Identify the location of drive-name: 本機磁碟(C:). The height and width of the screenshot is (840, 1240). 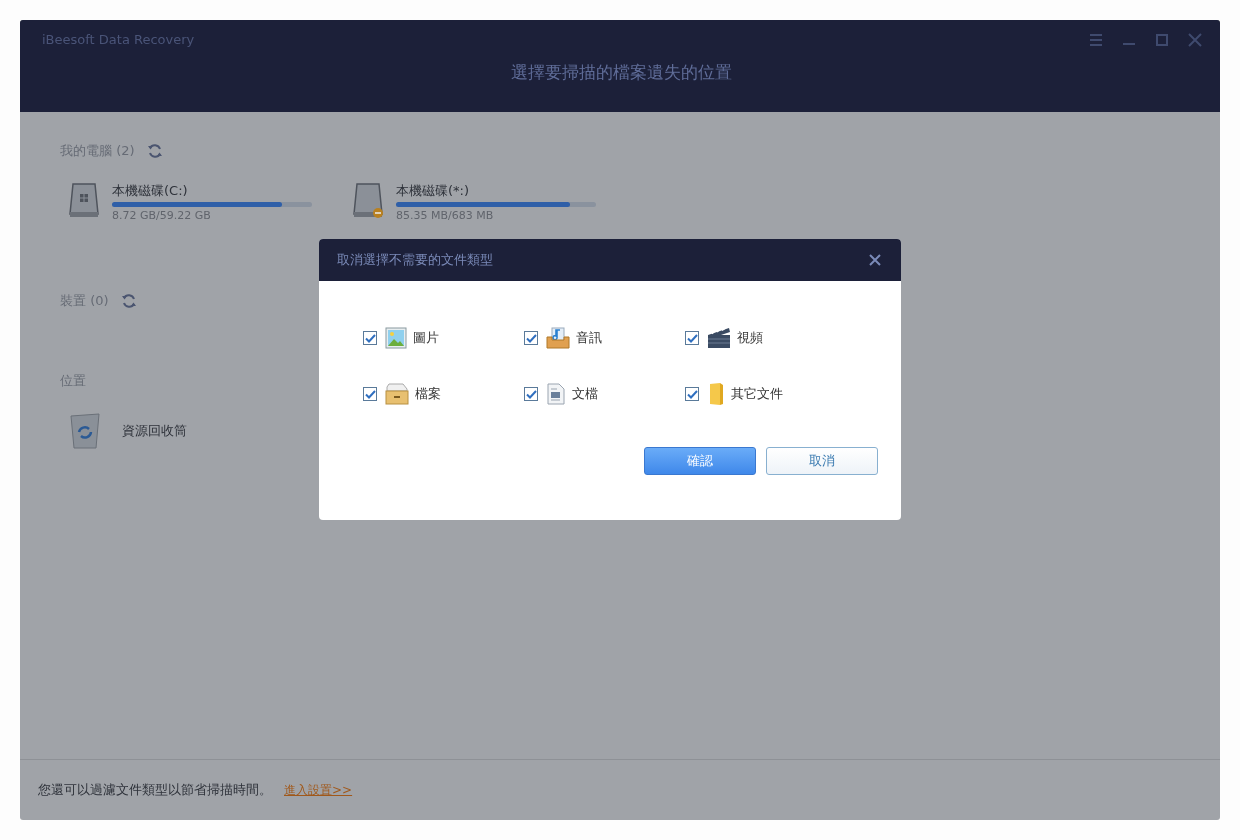
(212, 191).